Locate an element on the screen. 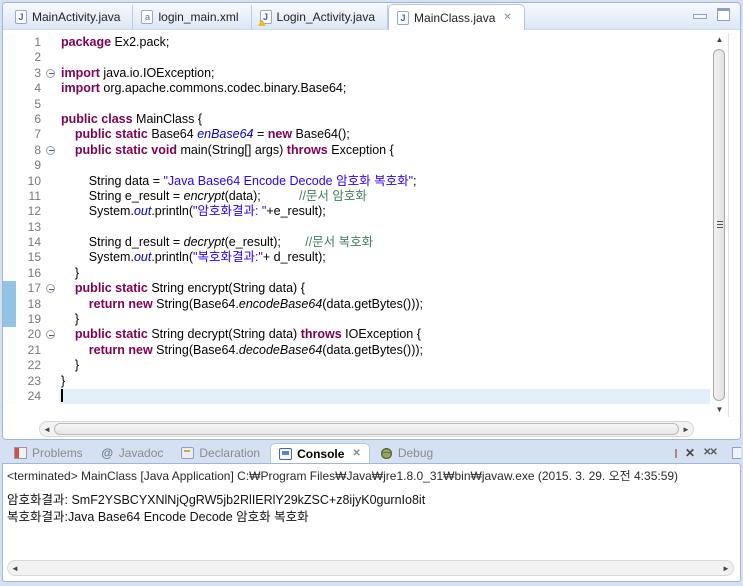 This screenshot has height=586, width=743. window-buttons is located at coordinates (711, 14).